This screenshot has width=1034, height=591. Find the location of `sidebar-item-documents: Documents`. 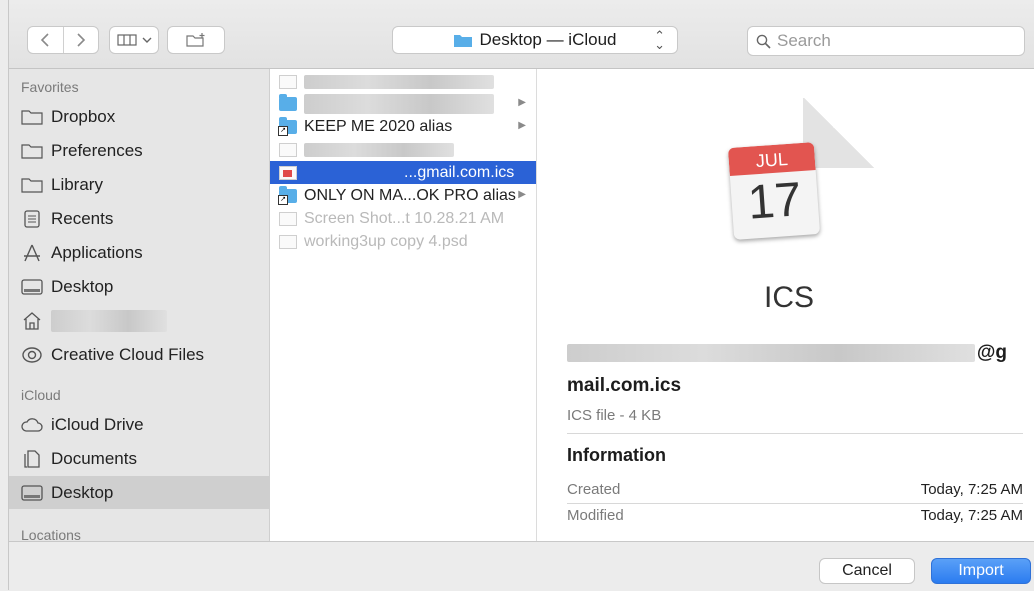

sidebar-item-documents: Documents is located at coordinates (139, 458).